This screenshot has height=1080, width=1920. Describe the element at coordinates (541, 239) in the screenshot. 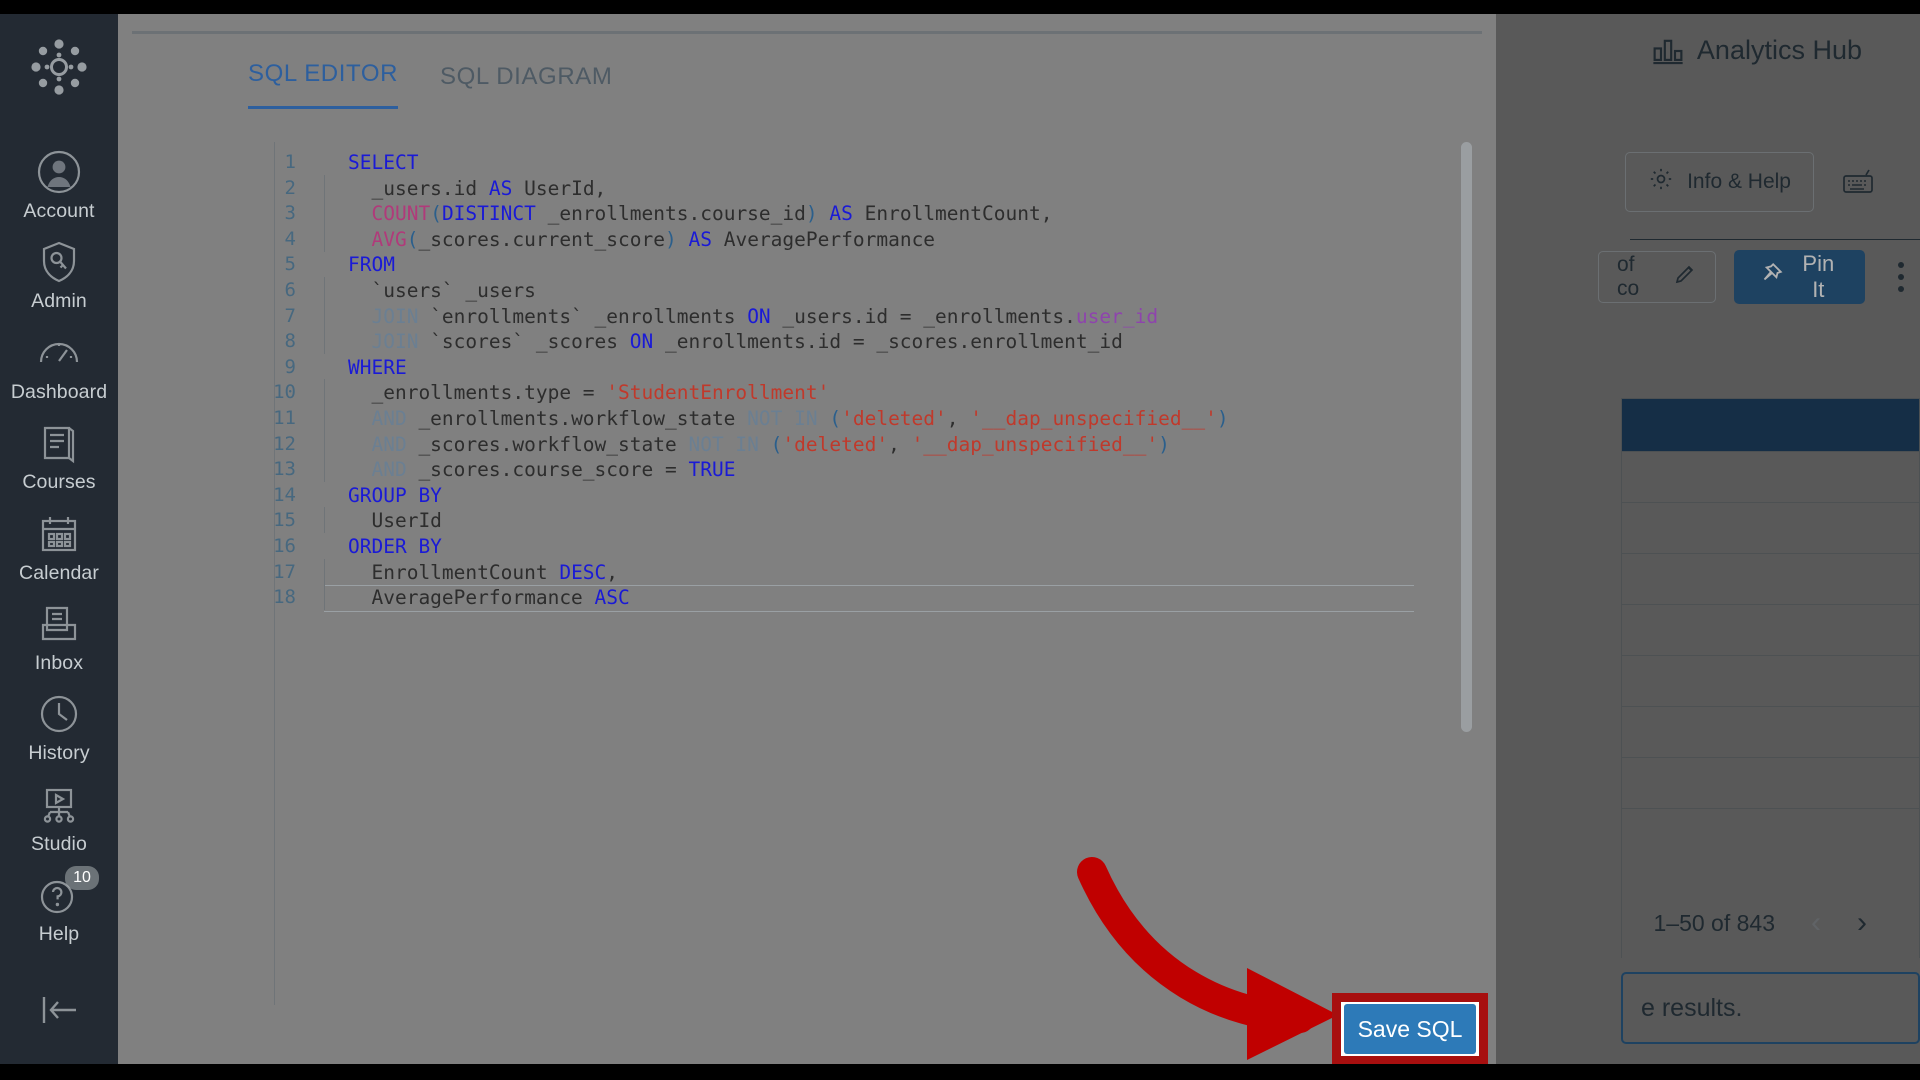

I see `code-token: _scores.current_score` at that location.